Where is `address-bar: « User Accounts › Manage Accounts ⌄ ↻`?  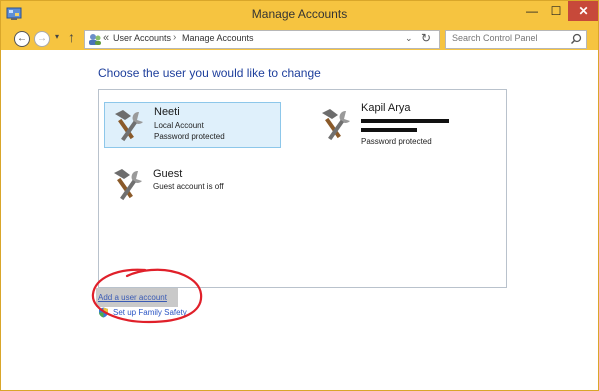
address-bar: « User Accounts › Manage Accounts ⌄ ↻ is located at coordinates (262, 39).